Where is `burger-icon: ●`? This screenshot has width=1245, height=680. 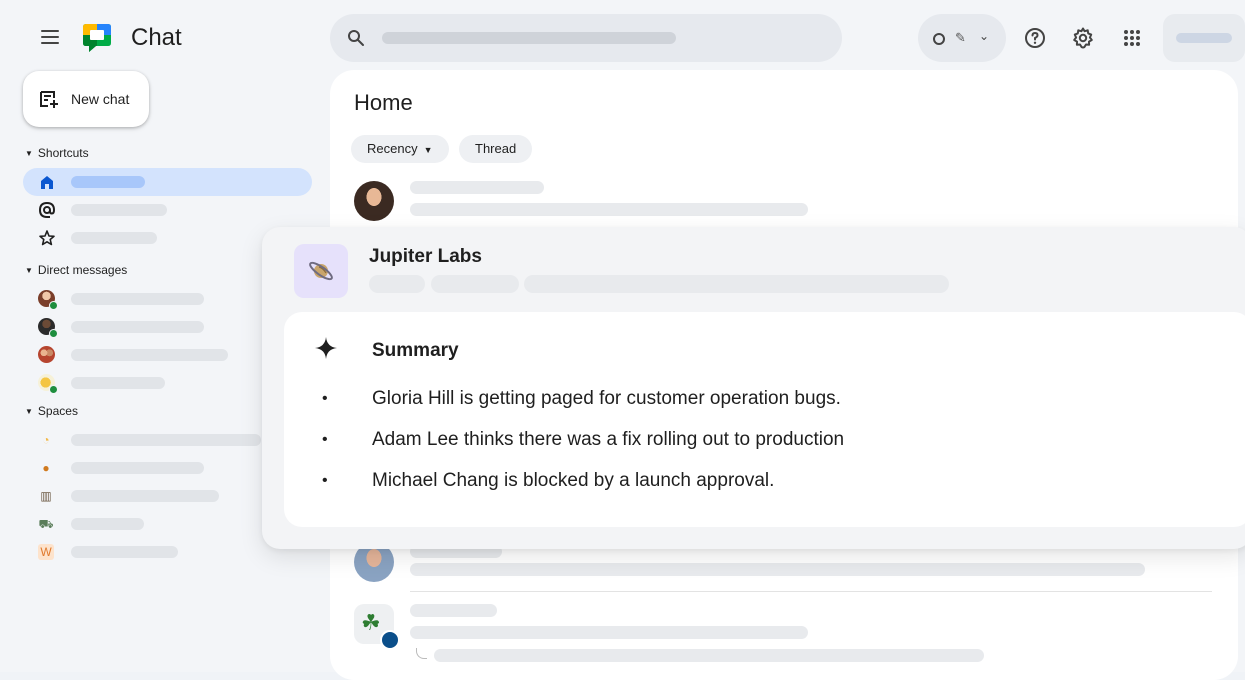 burger-icon: ● is located at coordinates (46, 468).